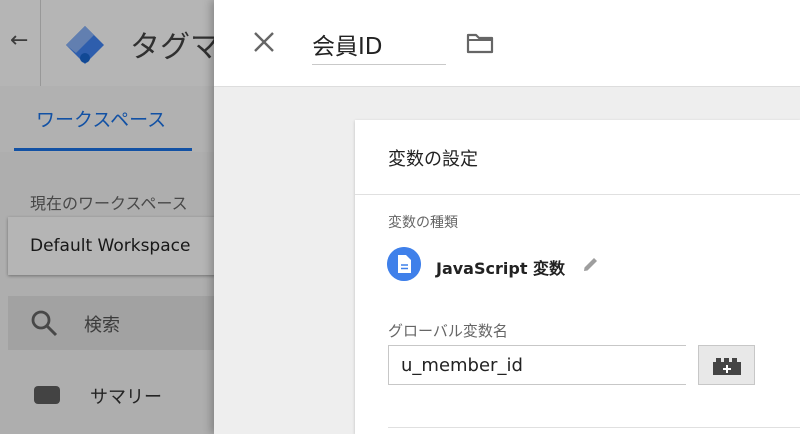 The width and height of the screenshot is (800, 434). I want to click on variable-type-row: JavaScript 変数, so click(537, 265).